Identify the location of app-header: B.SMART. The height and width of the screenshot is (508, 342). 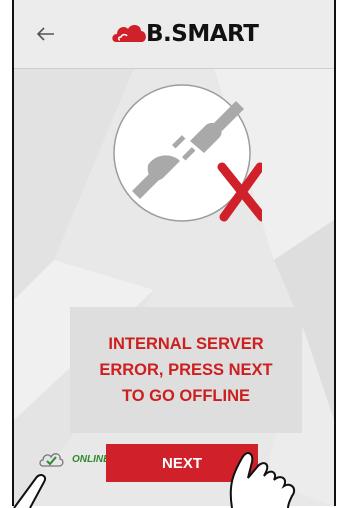
(174, 34).